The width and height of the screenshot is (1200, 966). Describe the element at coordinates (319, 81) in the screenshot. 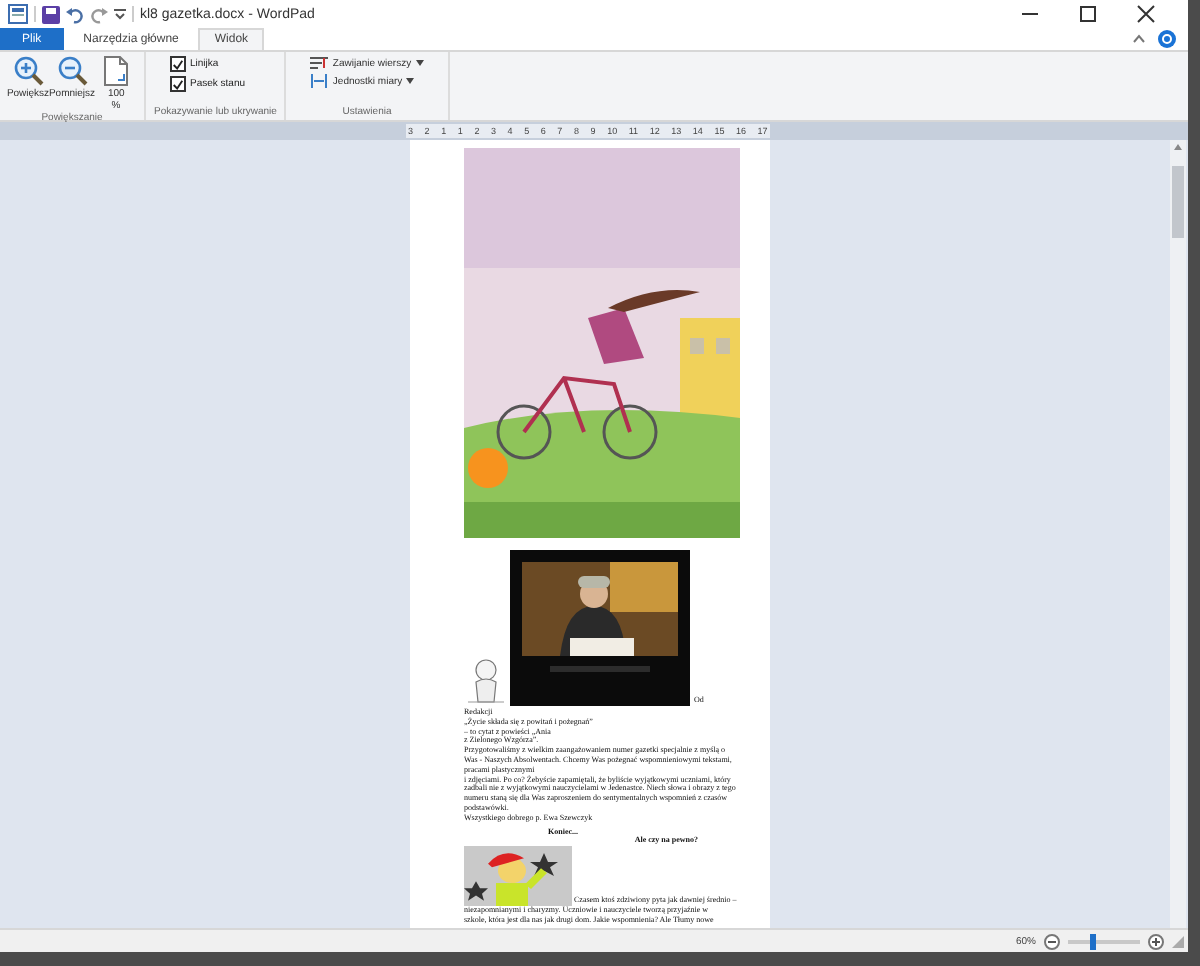

I see `units-icon` at that location.